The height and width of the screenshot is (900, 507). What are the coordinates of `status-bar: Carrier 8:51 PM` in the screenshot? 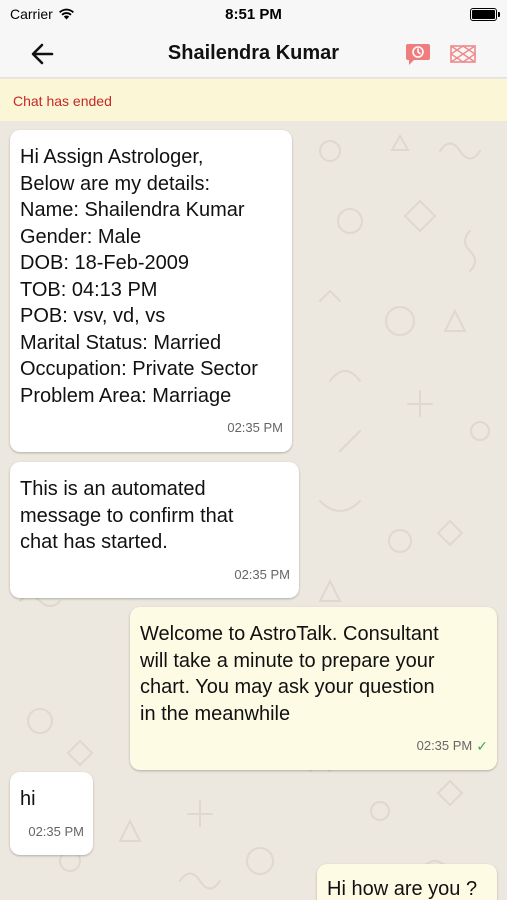 It's located at (253, 15).